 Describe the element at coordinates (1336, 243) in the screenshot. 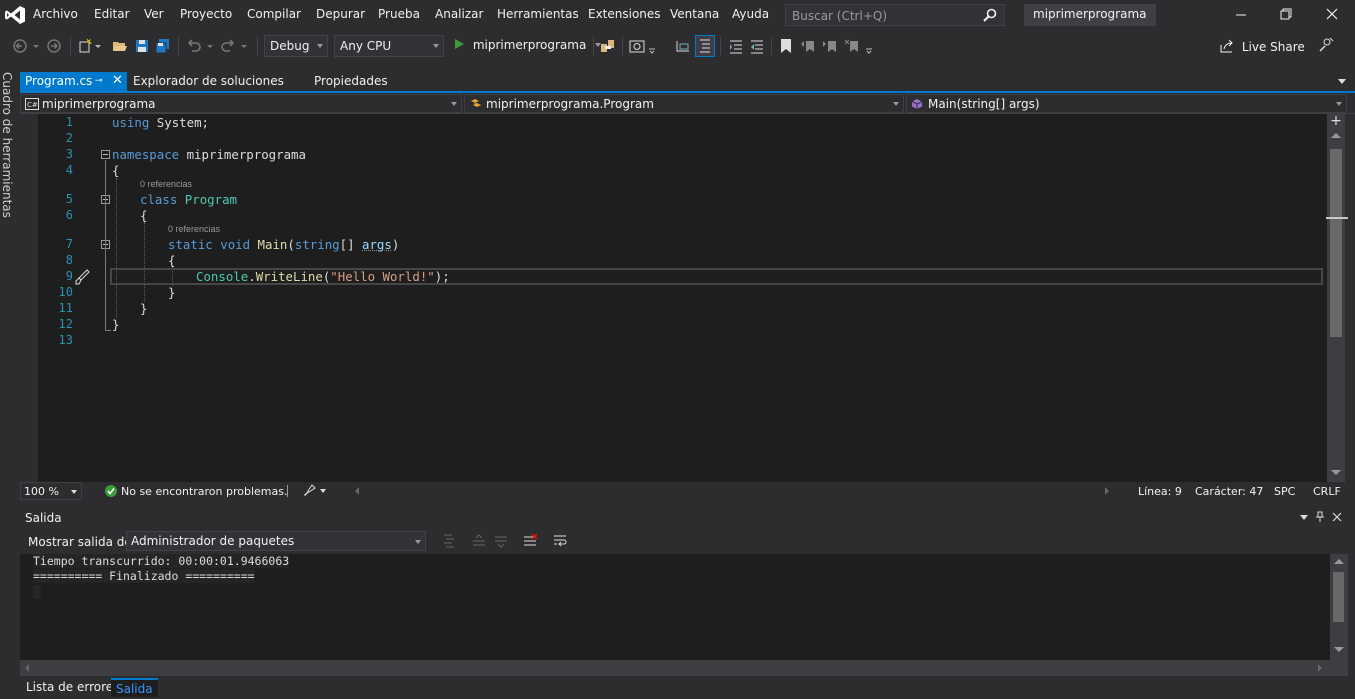

I see `editor-scroll-thumb` at that location.